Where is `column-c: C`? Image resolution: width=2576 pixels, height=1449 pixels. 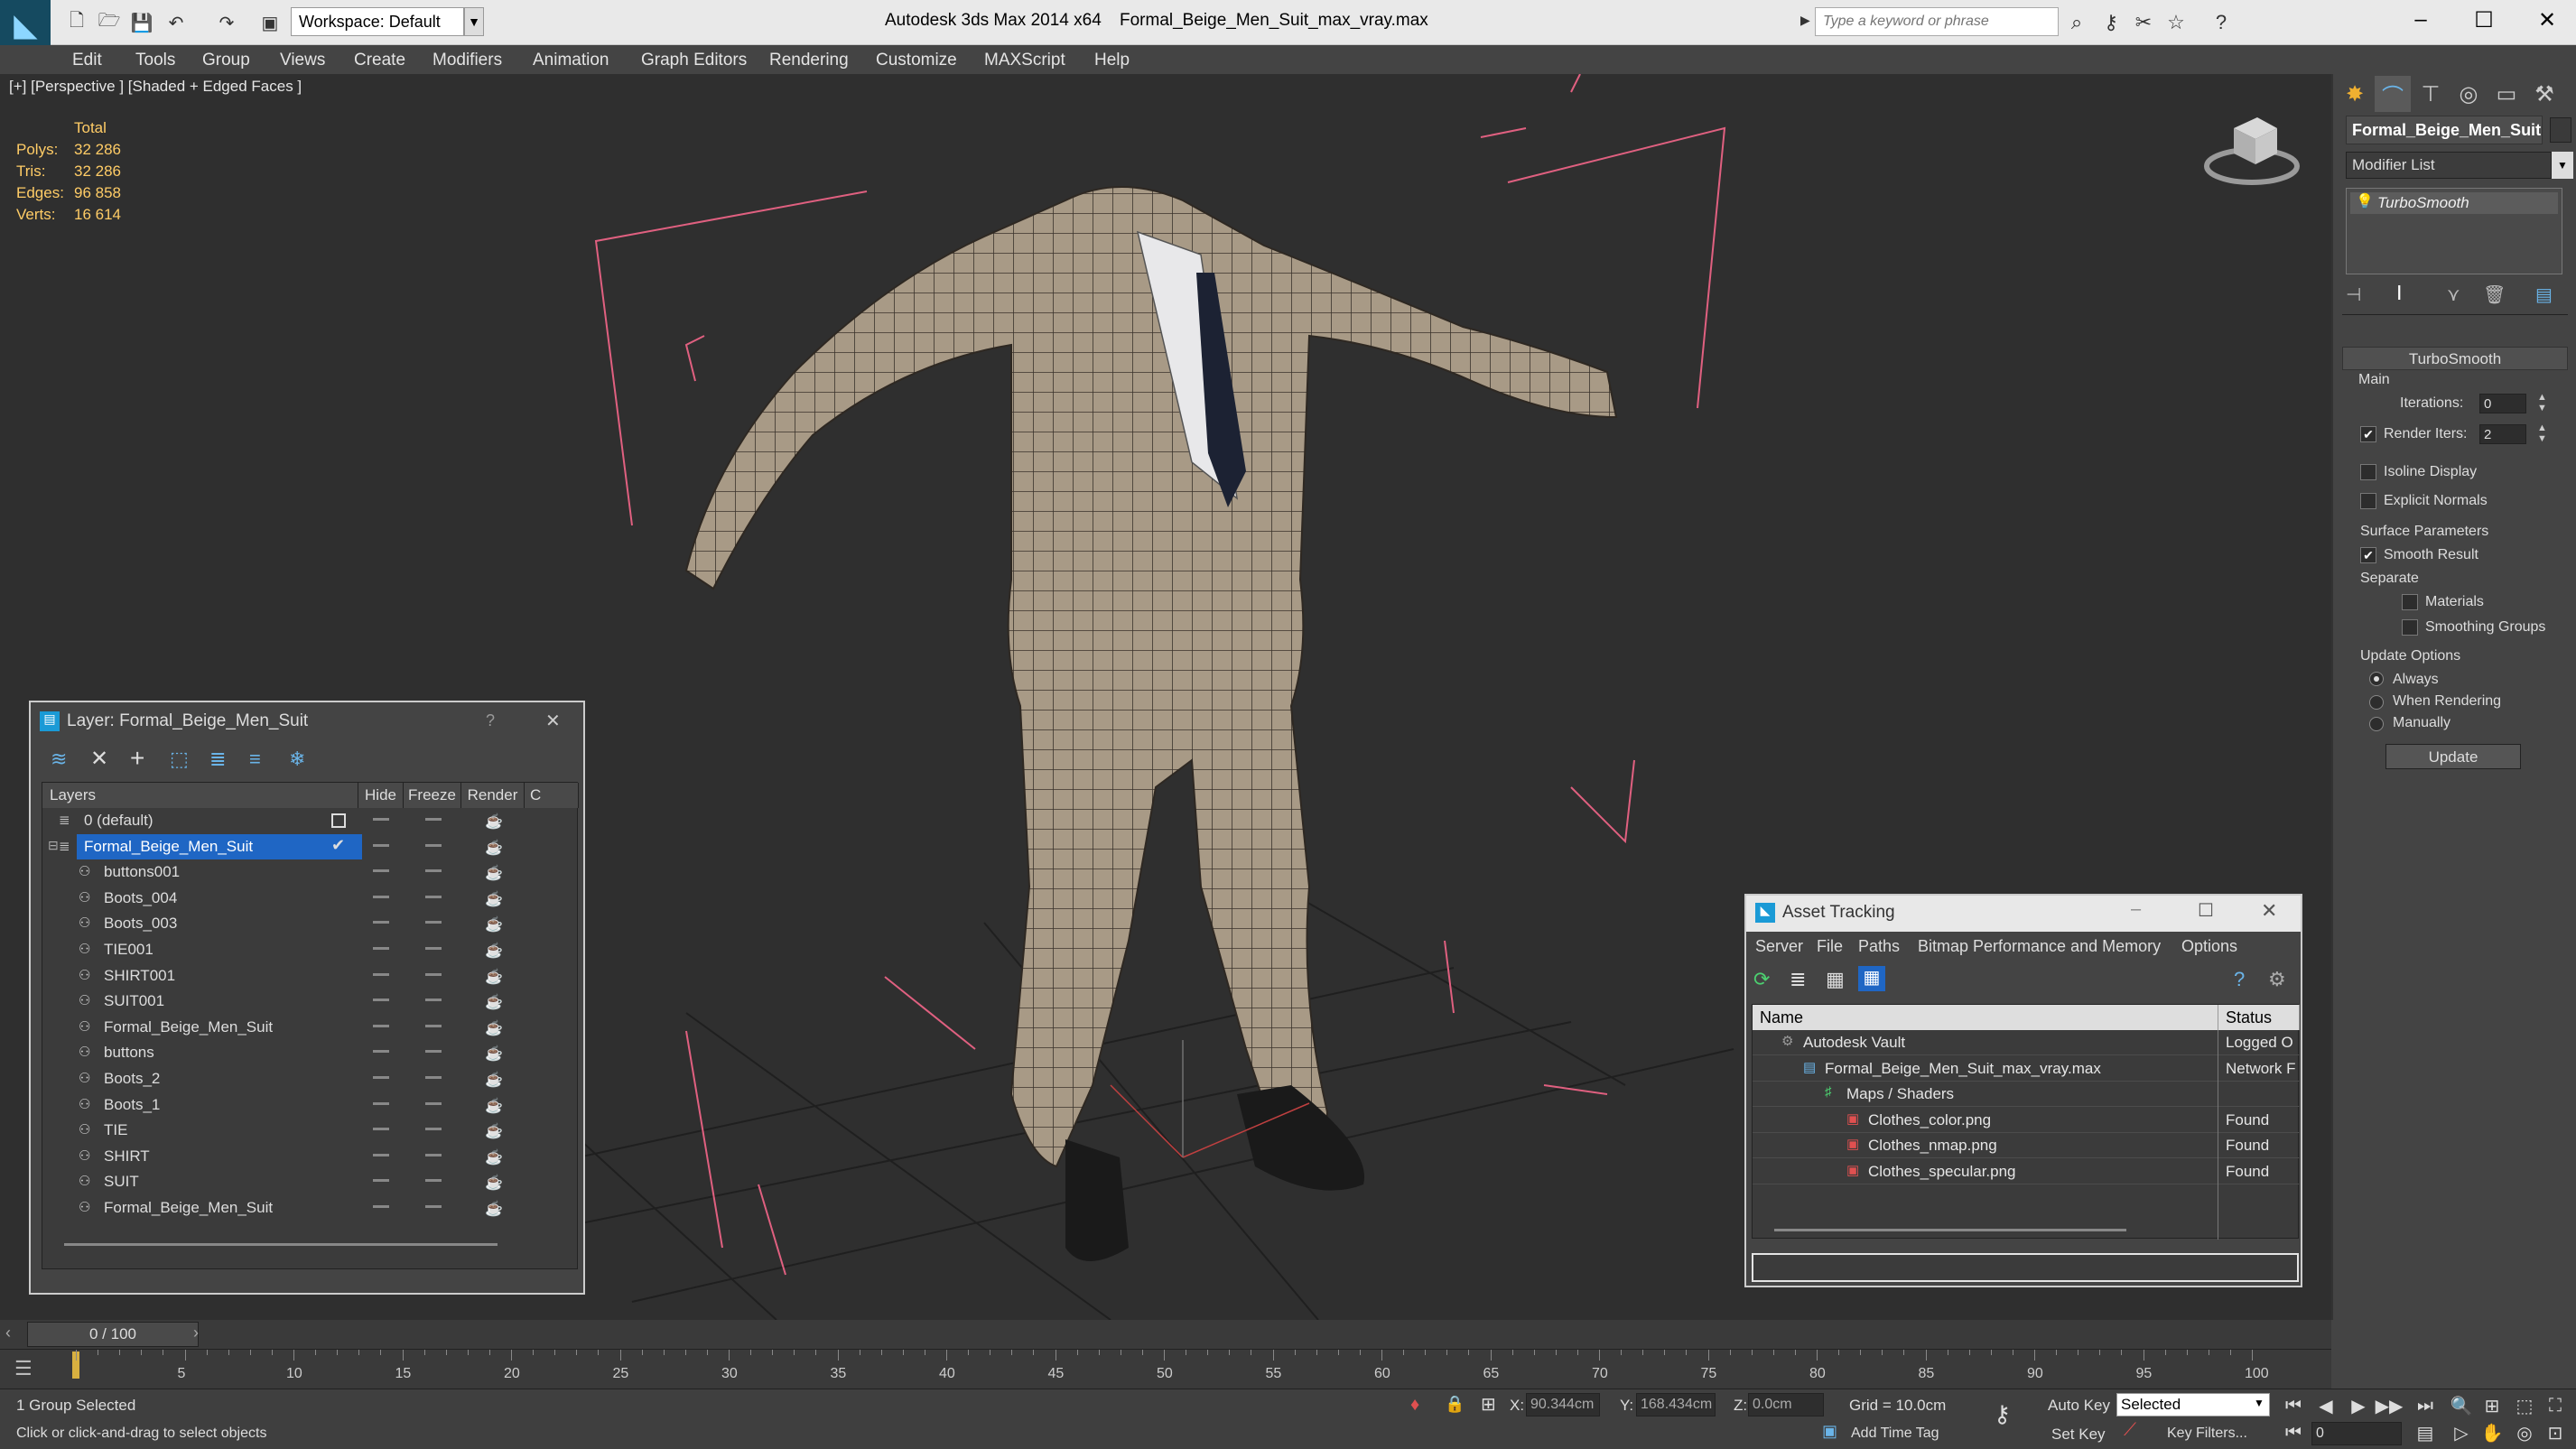 column-c: C is located at coordinates (552, 795).